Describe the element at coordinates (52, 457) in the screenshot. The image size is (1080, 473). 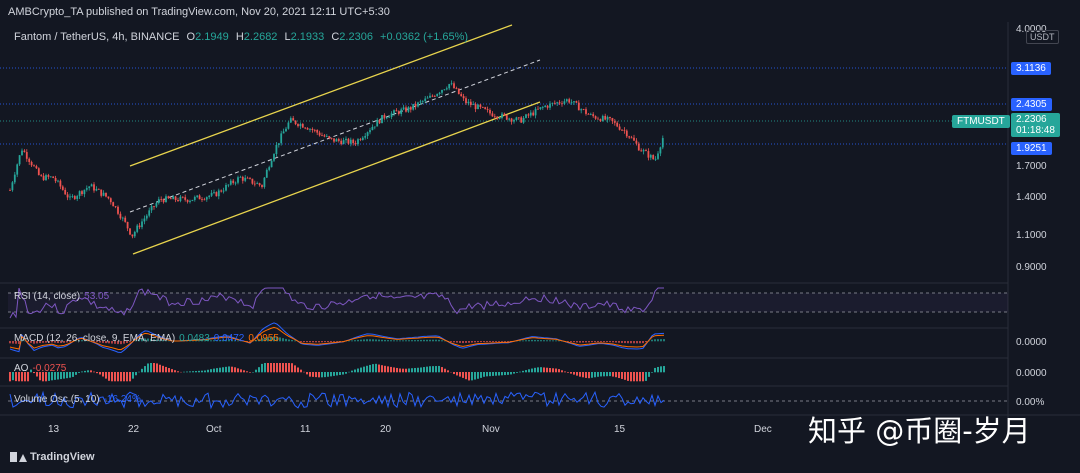
I see `tradingview-footer: TradingView` at that location.